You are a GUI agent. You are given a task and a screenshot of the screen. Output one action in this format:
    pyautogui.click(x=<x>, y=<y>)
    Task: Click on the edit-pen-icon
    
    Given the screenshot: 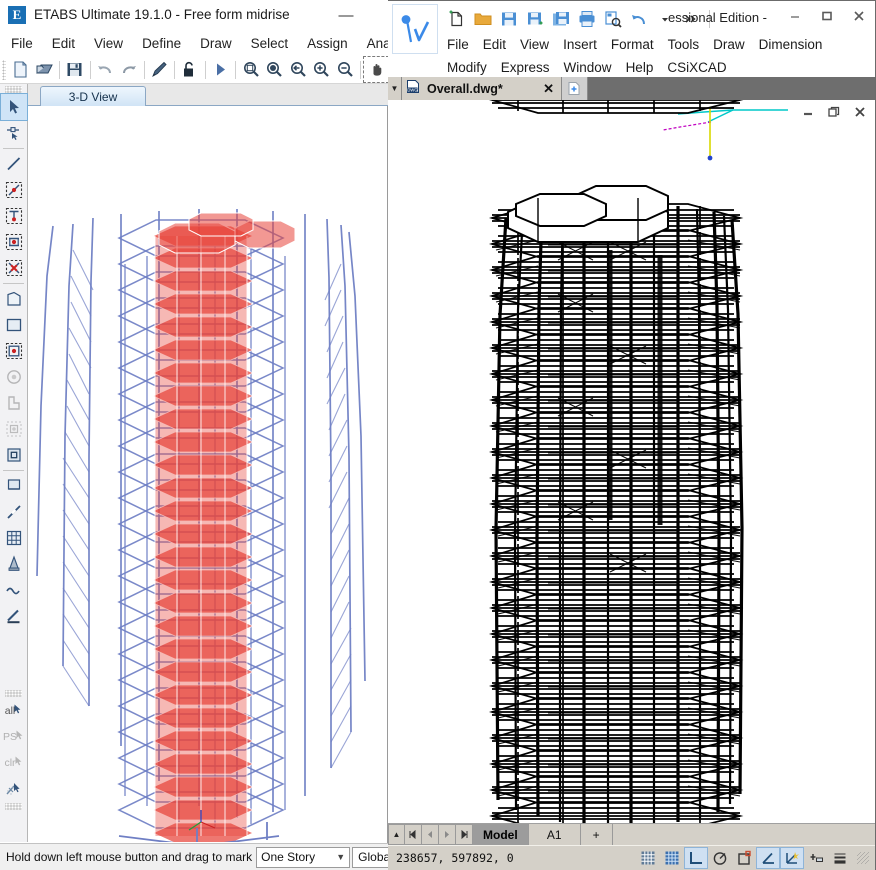 What is the action you would take?
    pyautogui.click(x=160, y=69)
    